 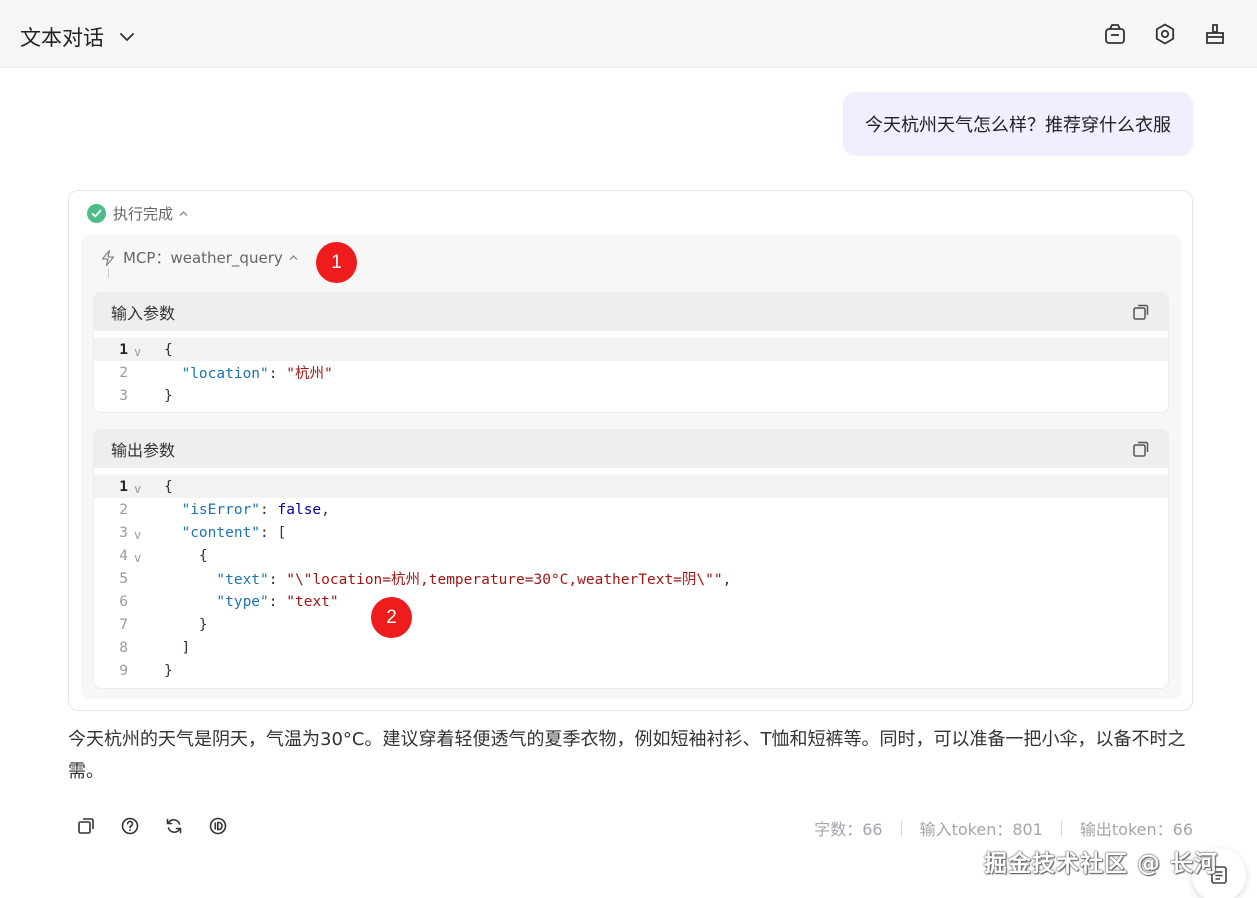 I want to click on code-line: 6 "type": "text", so click(x=631, y=601).